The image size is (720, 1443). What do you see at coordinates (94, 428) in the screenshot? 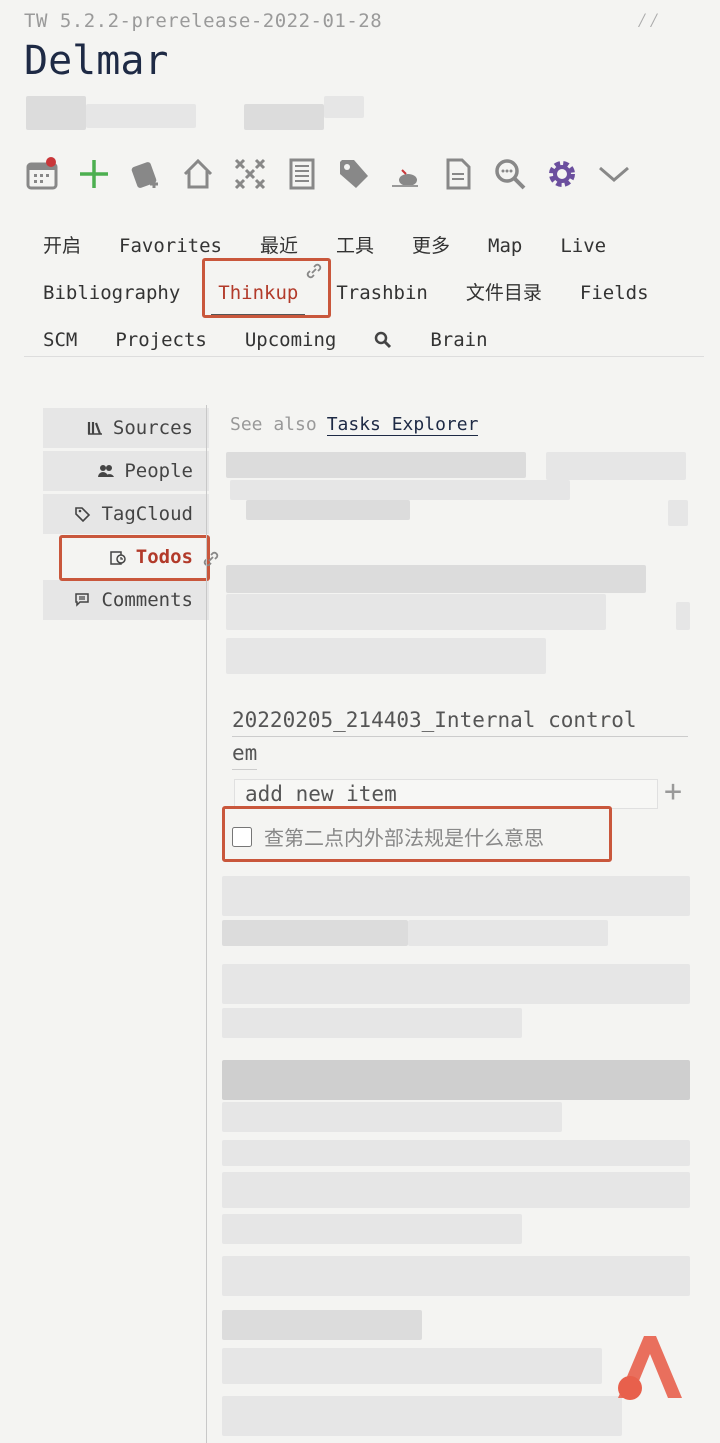
I see `books-icon` at bounding box center [94, 428].